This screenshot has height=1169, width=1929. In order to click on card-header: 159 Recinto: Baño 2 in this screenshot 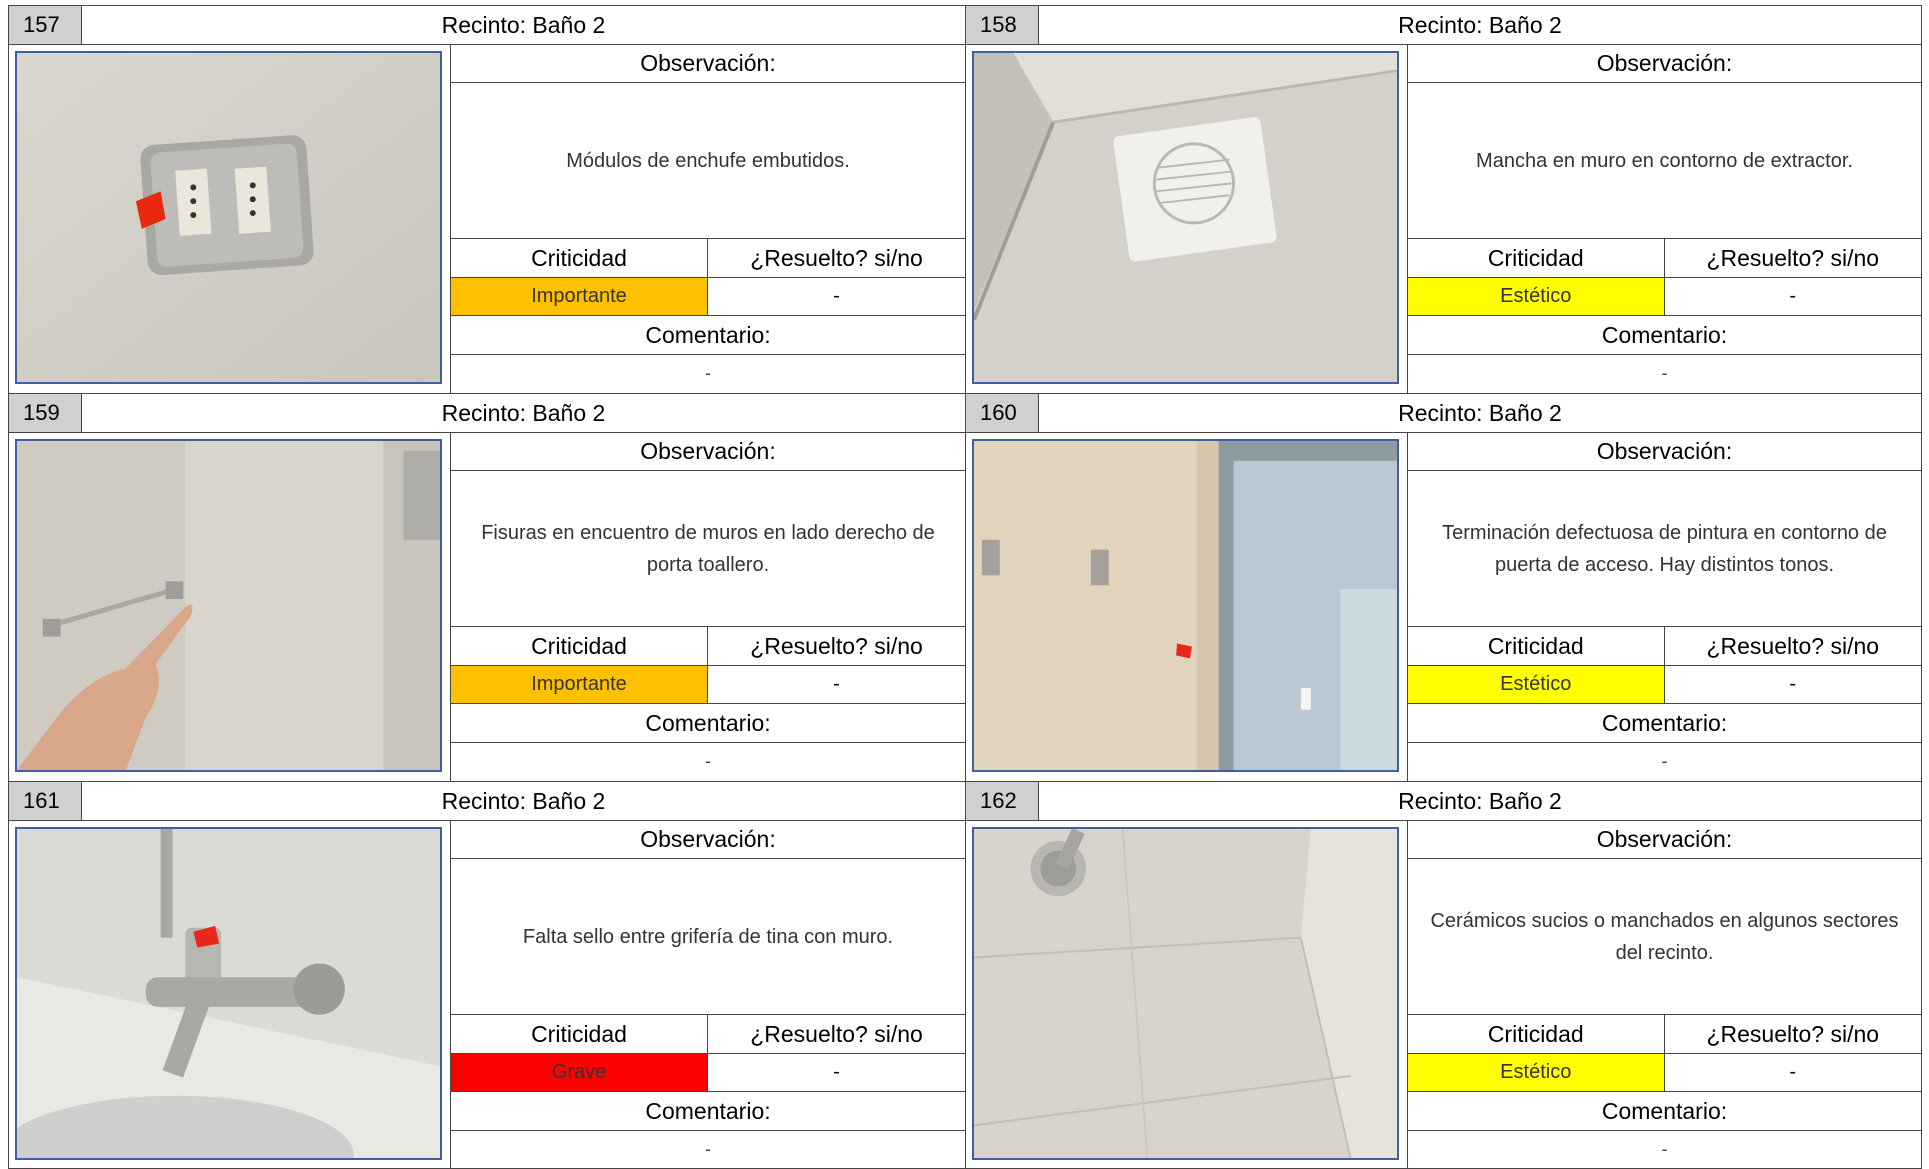, I will do `click(487, 413)`.